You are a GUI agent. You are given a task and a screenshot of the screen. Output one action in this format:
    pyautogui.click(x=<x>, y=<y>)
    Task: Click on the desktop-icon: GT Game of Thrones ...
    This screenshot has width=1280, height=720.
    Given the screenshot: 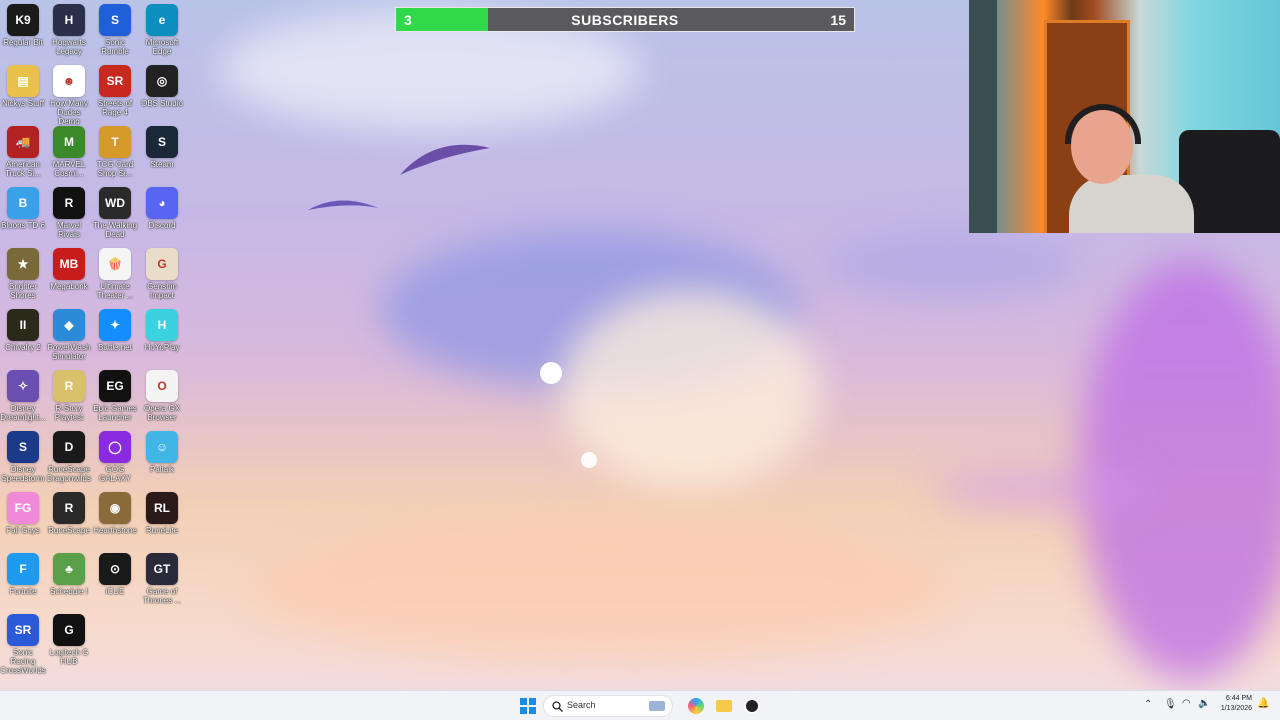 What is the action you would take?
    pyautogui.click(x=162, y=579)
    